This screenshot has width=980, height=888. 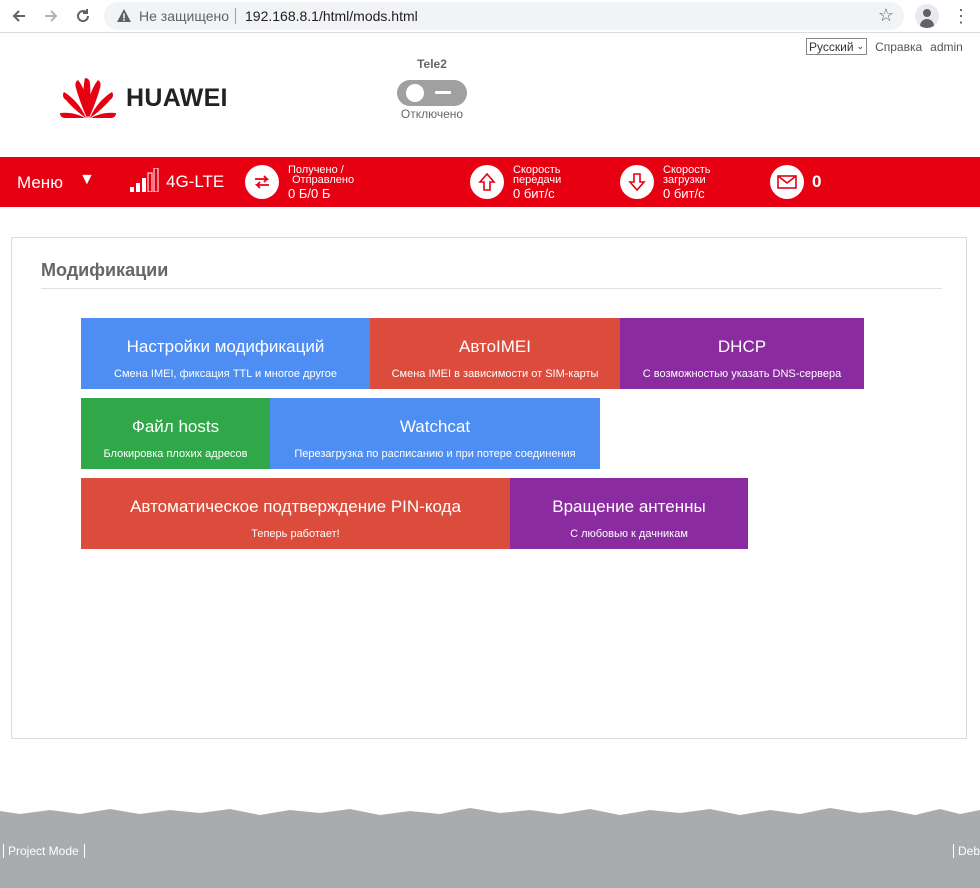 I want to click on tile-dhcp: DHCP С возможностью указать DNS-сервера, so click(x=742, y=353).